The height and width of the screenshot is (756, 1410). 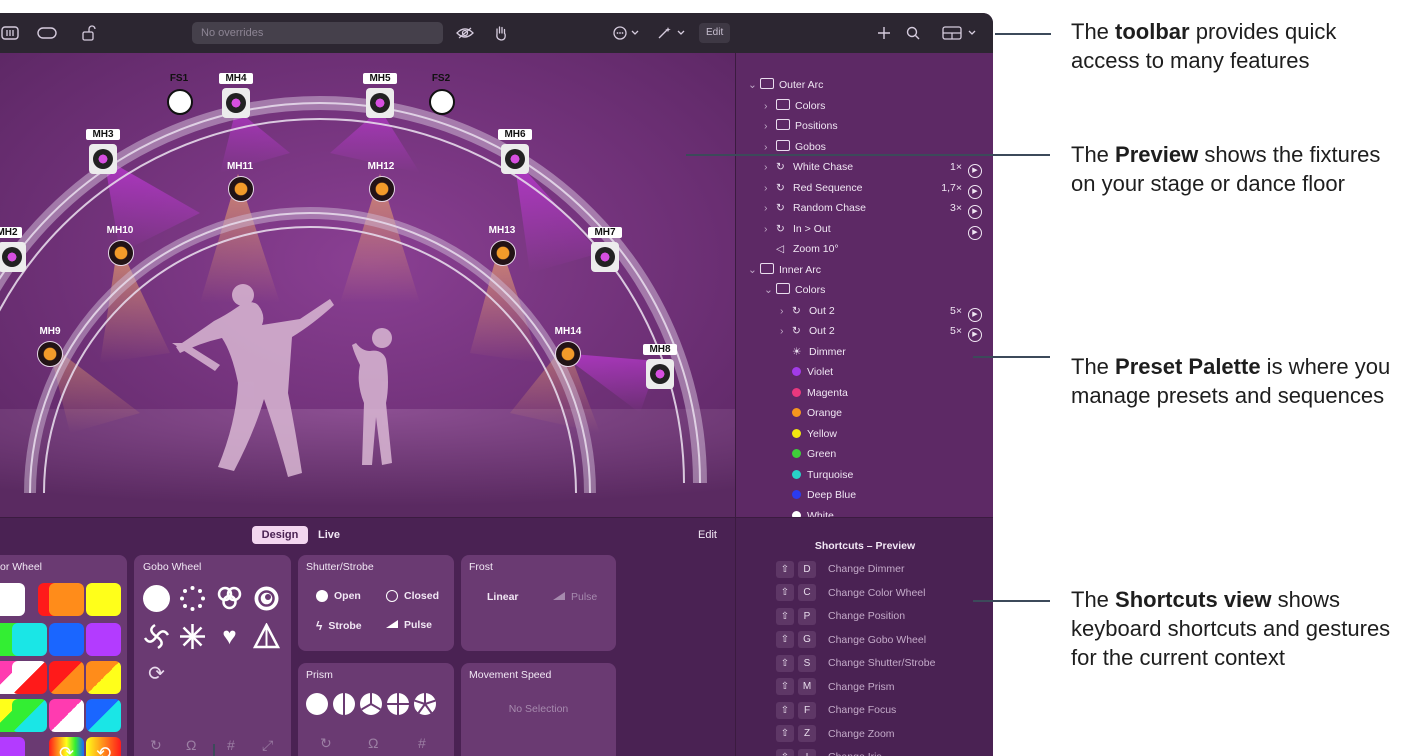 What do you see at coordinates (707, 535) in the screenshot?
I see `editor-edit-button: Edit` at bounding box center [707, 535].